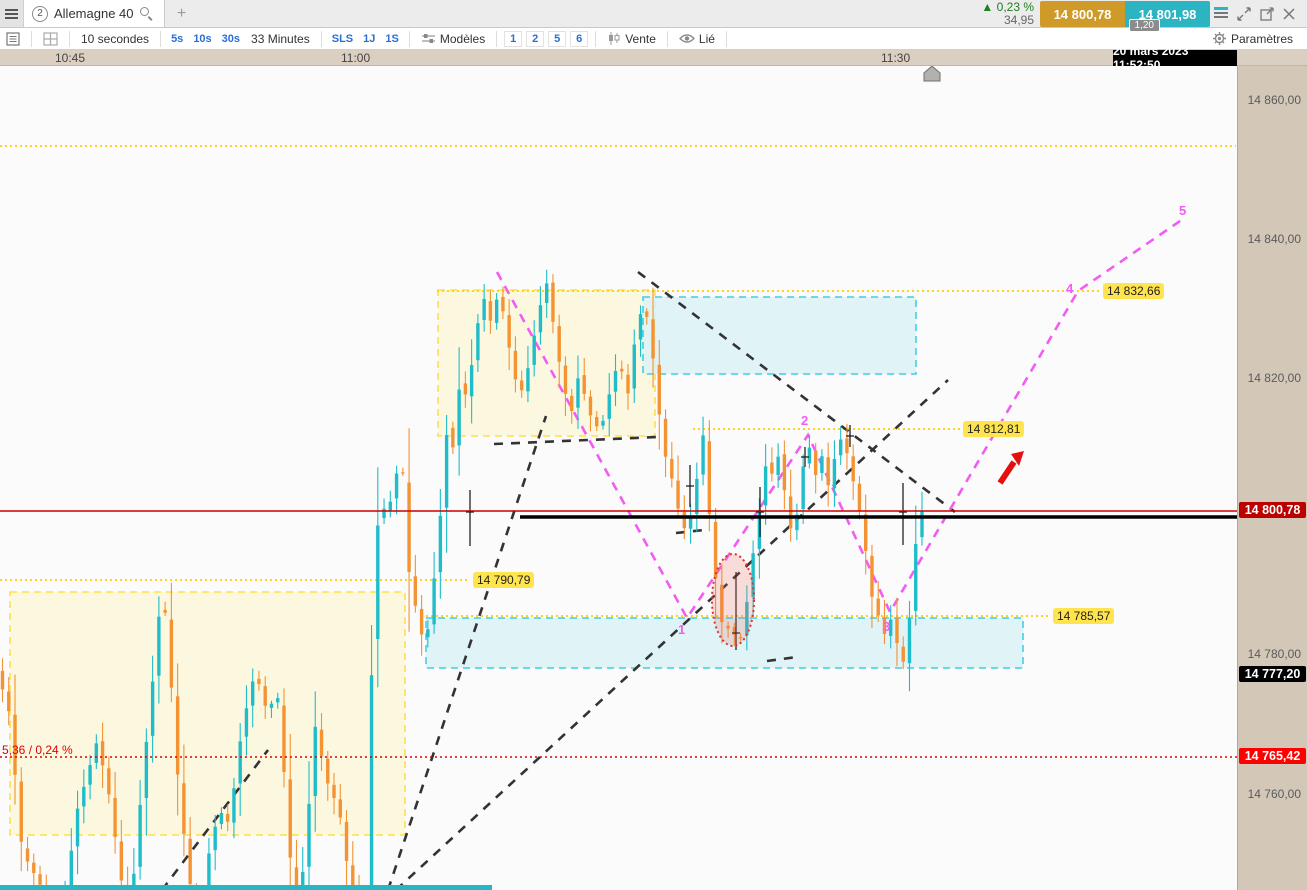 The image size is (1307, 890). Describe the element at coordinates (697, 39) in the screenshot. I see `linked-toggle: Lié` at that location.